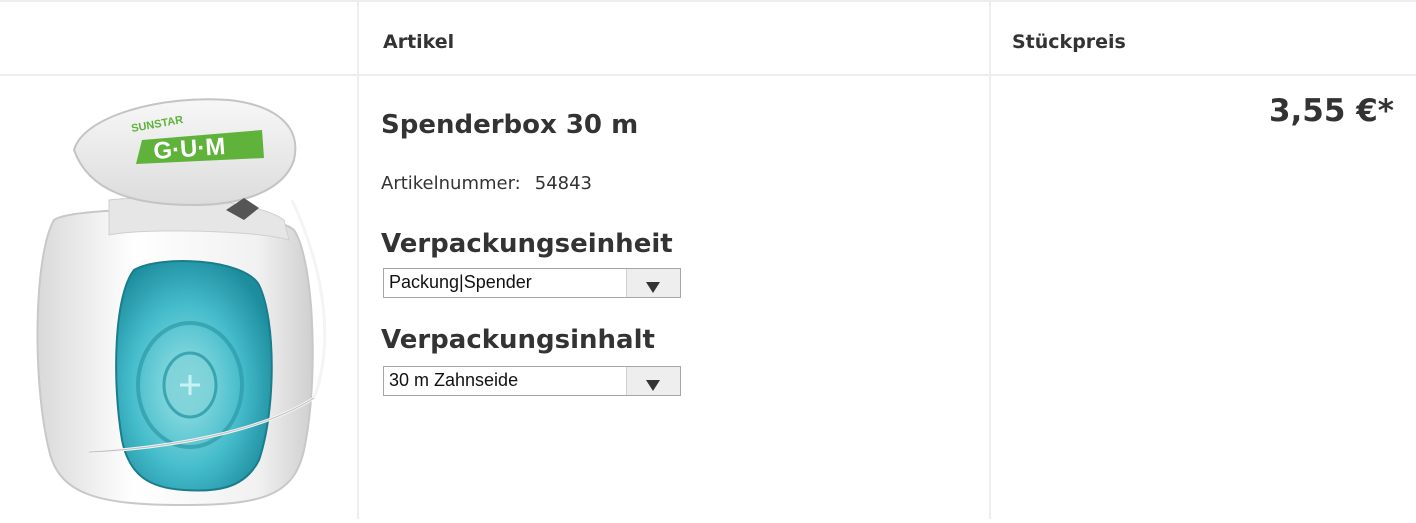  Describe the element at coordinates (518, 340) in the screenshot. I see `packaging-content-label: Verpackungsinhalt` at that location.